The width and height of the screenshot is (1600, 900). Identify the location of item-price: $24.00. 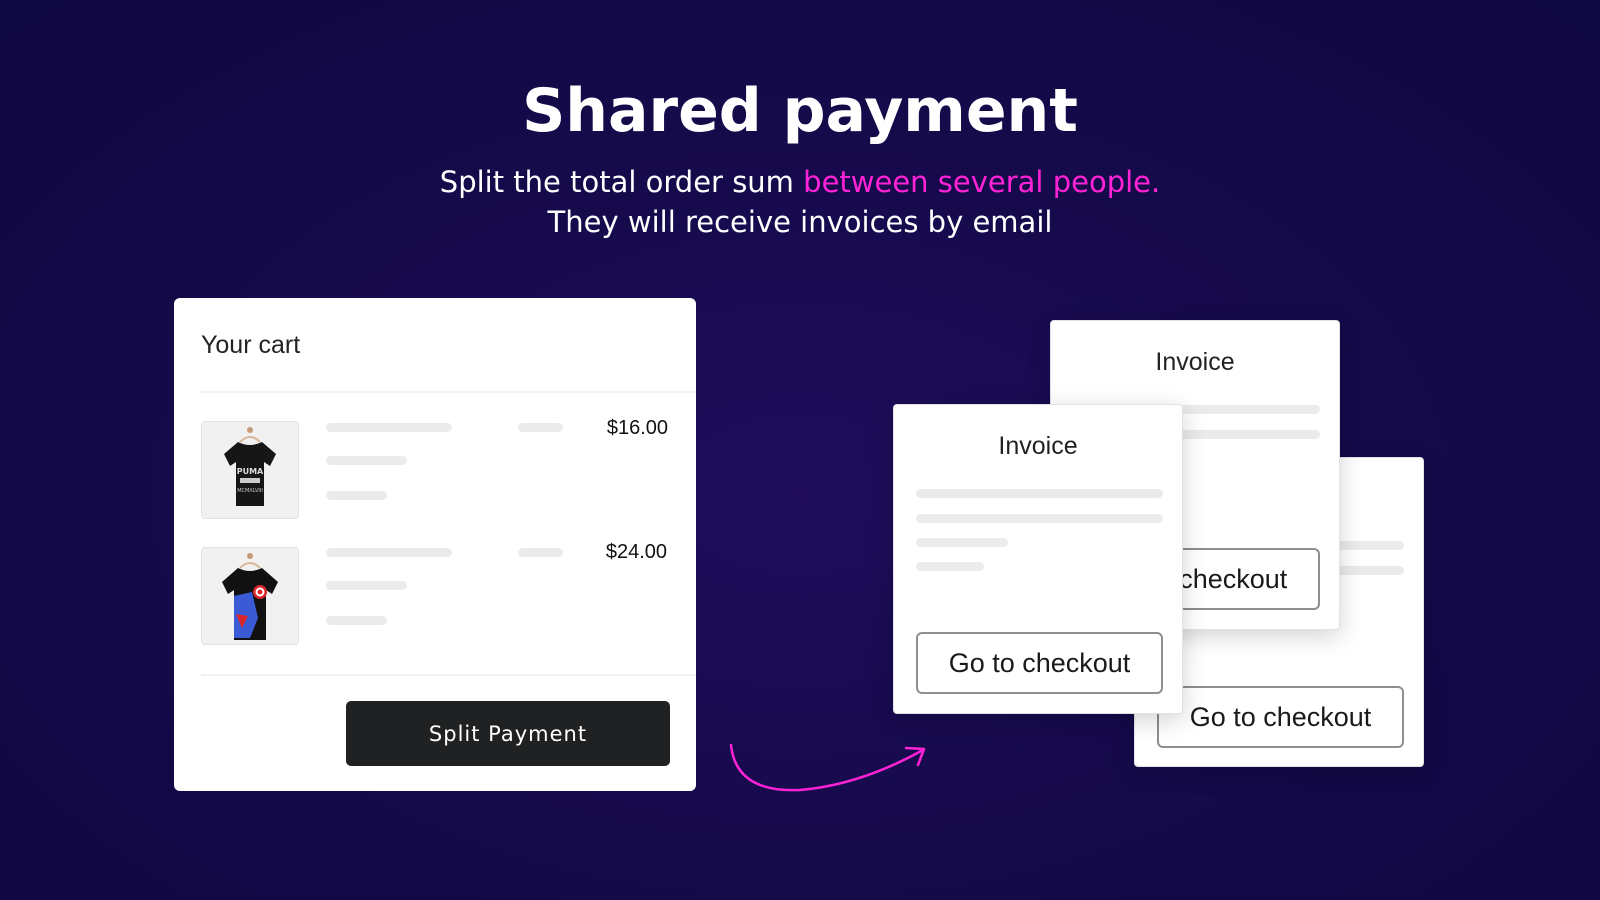
(636, 552).